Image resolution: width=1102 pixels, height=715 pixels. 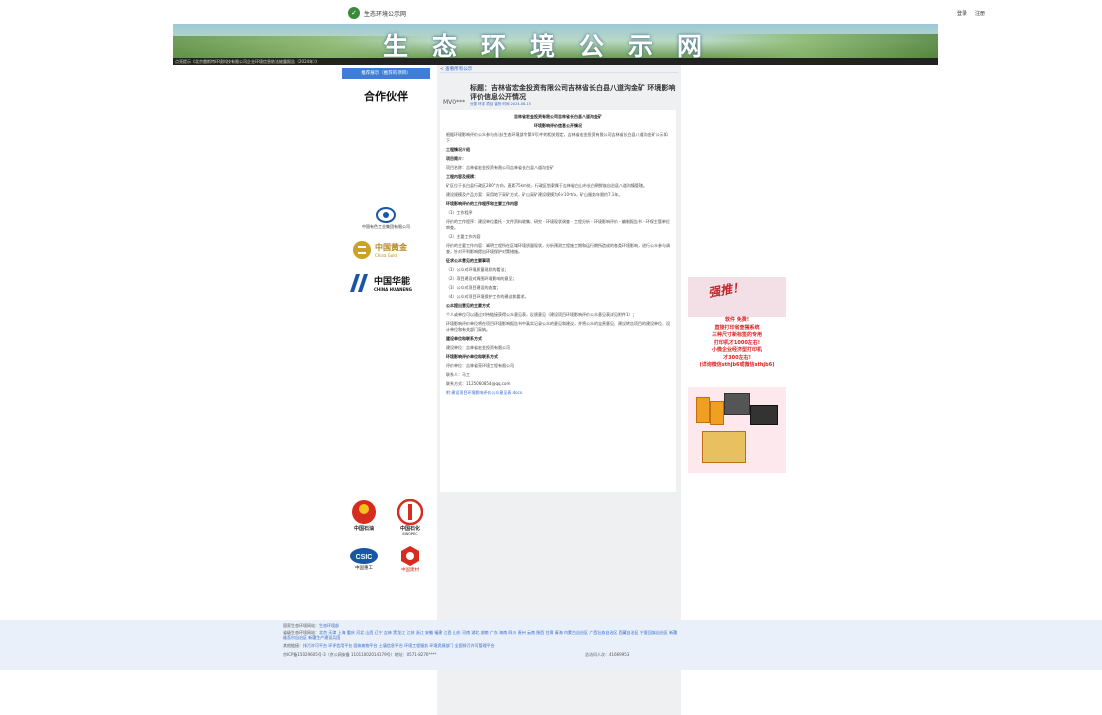 What do you see at coordinates (385, 14) in the screenshot?
I see `site-name: 生态环境公示网` at bounding box center [385, 14].